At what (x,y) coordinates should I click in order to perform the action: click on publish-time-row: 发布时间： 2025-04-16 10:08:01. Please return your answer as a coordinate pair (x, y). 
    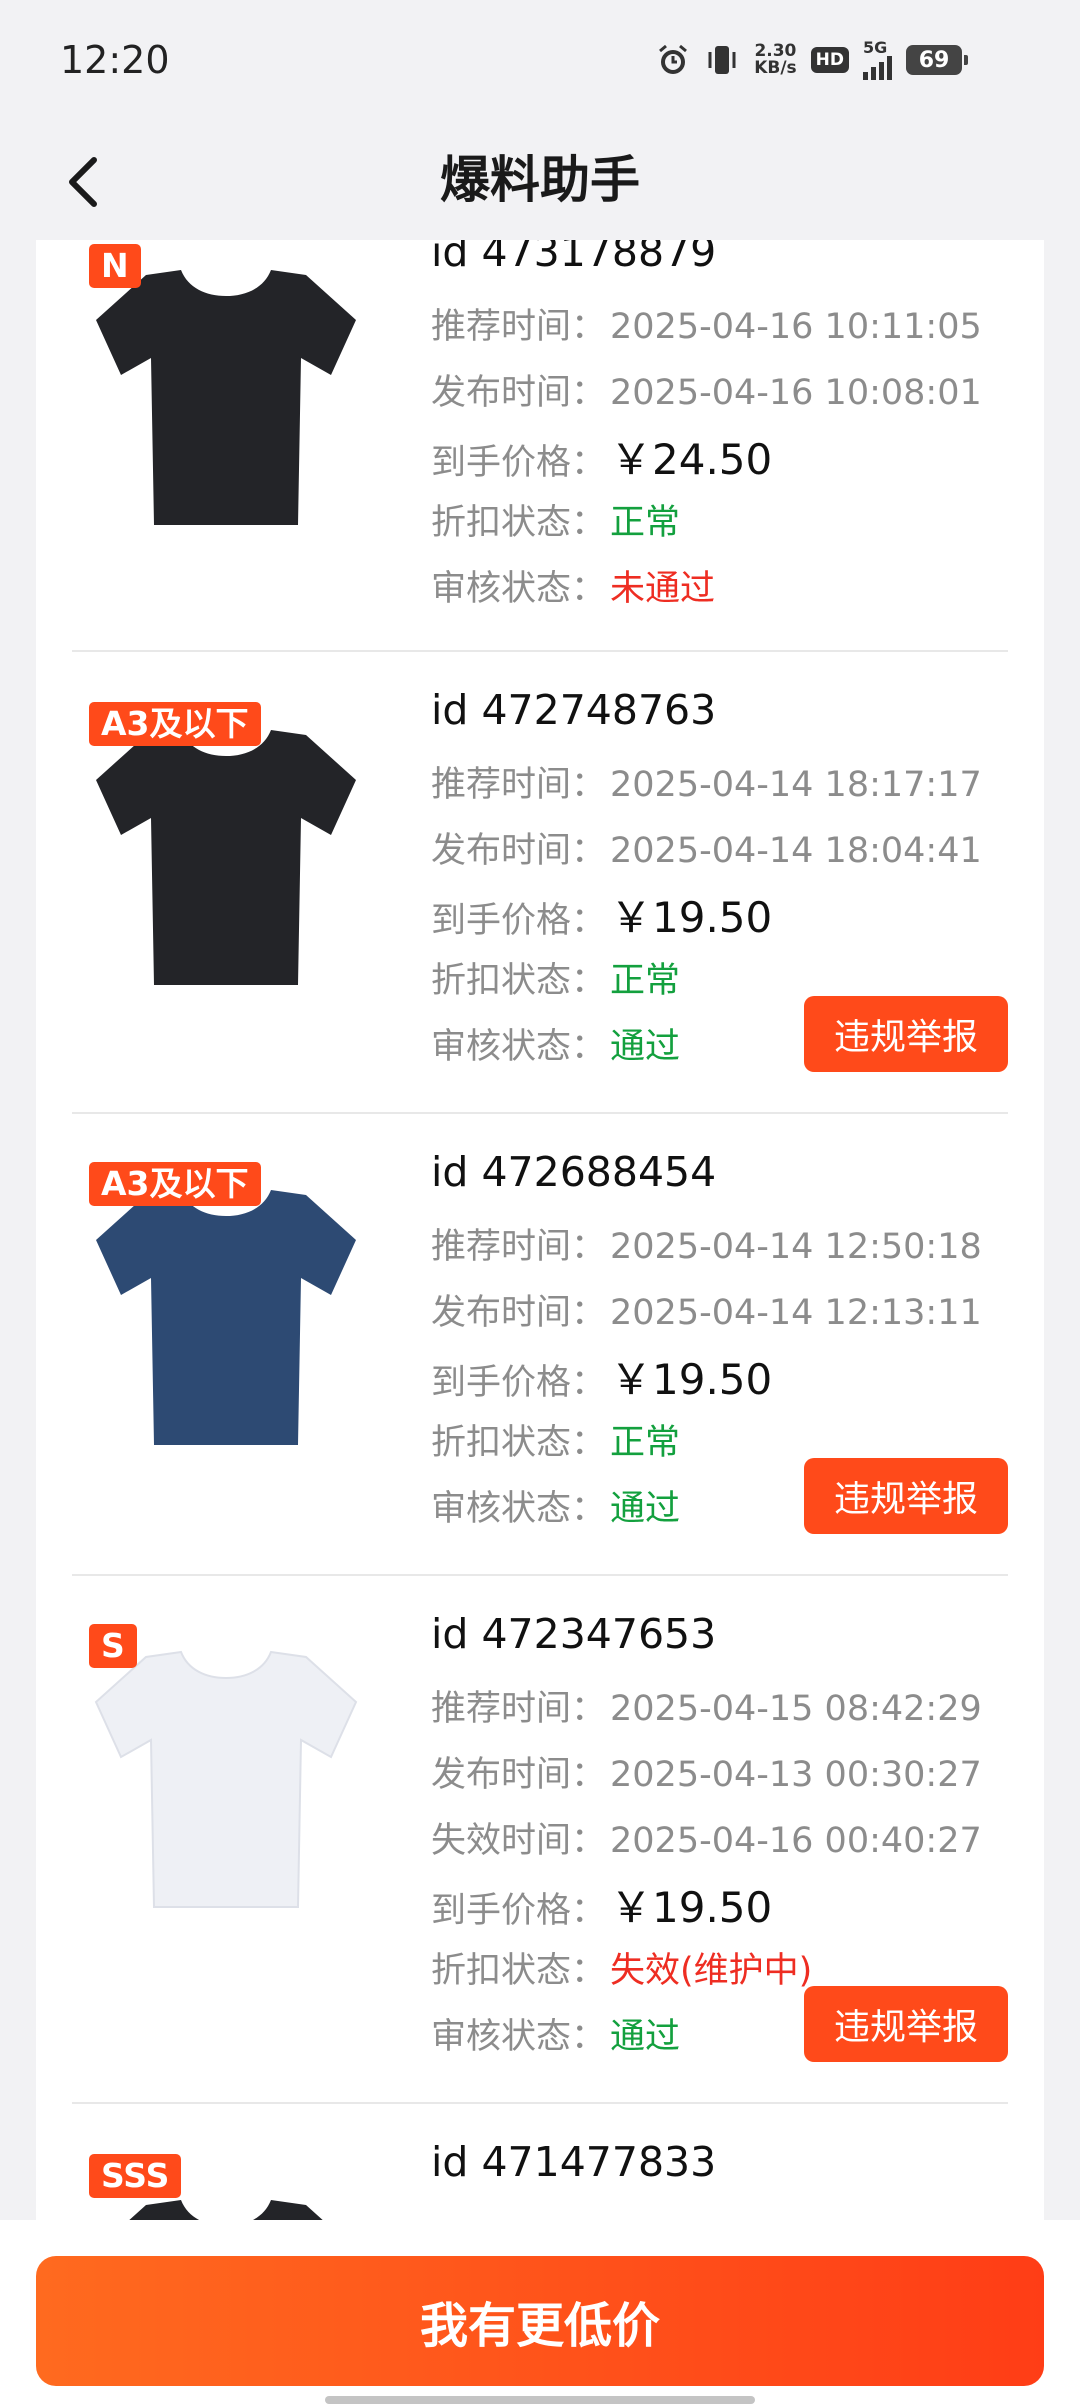
    Looking at the image, I should click on (706, 389).